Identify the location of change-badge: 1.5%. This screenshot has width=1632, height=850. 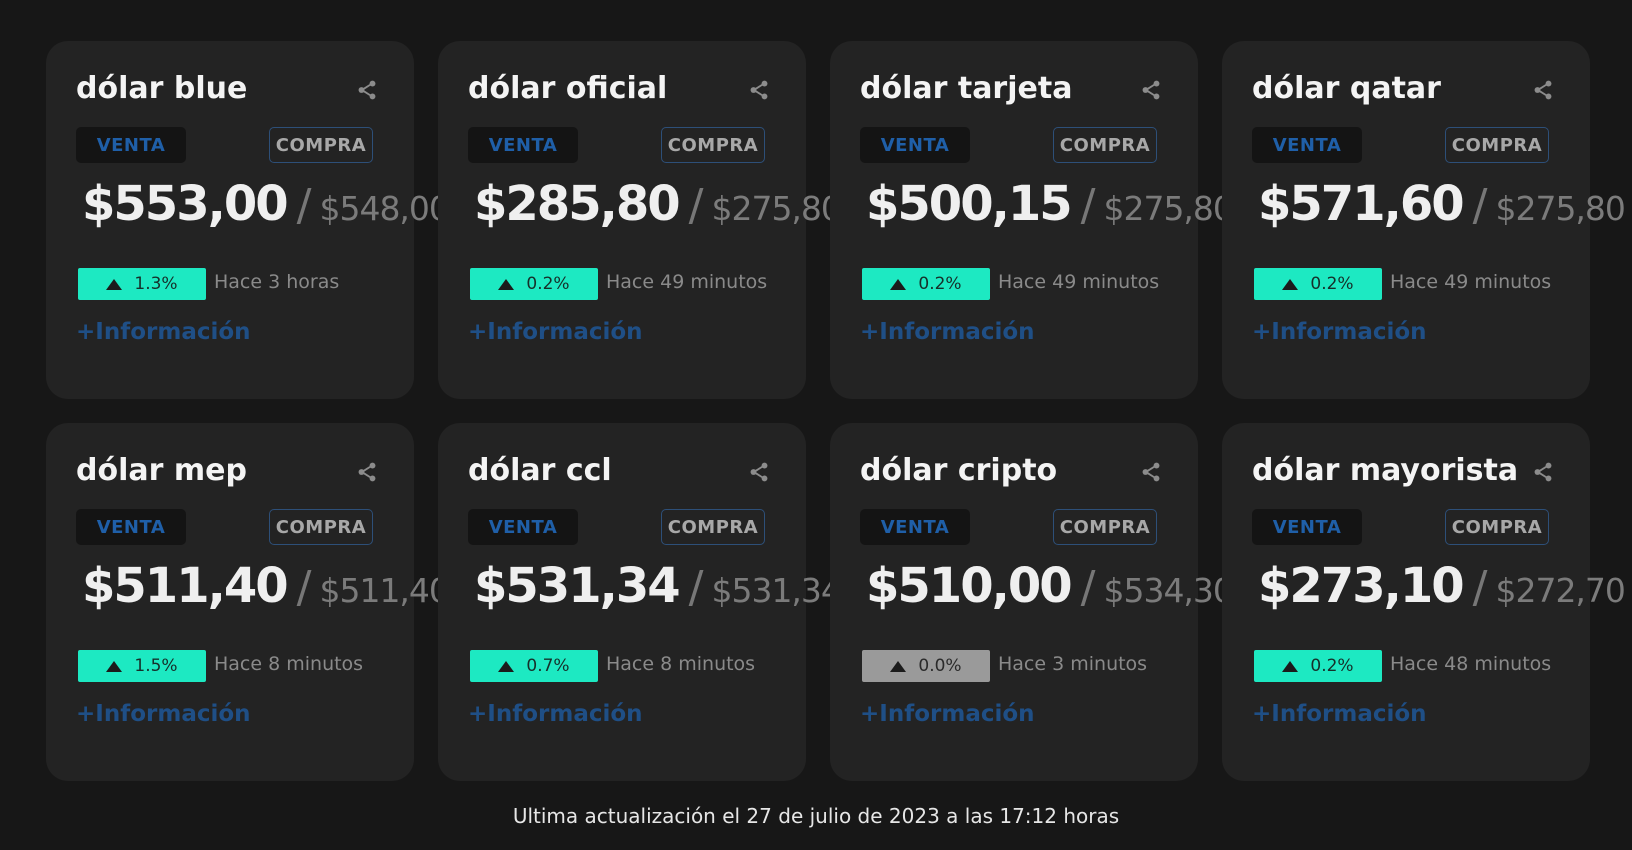
(142, 666).